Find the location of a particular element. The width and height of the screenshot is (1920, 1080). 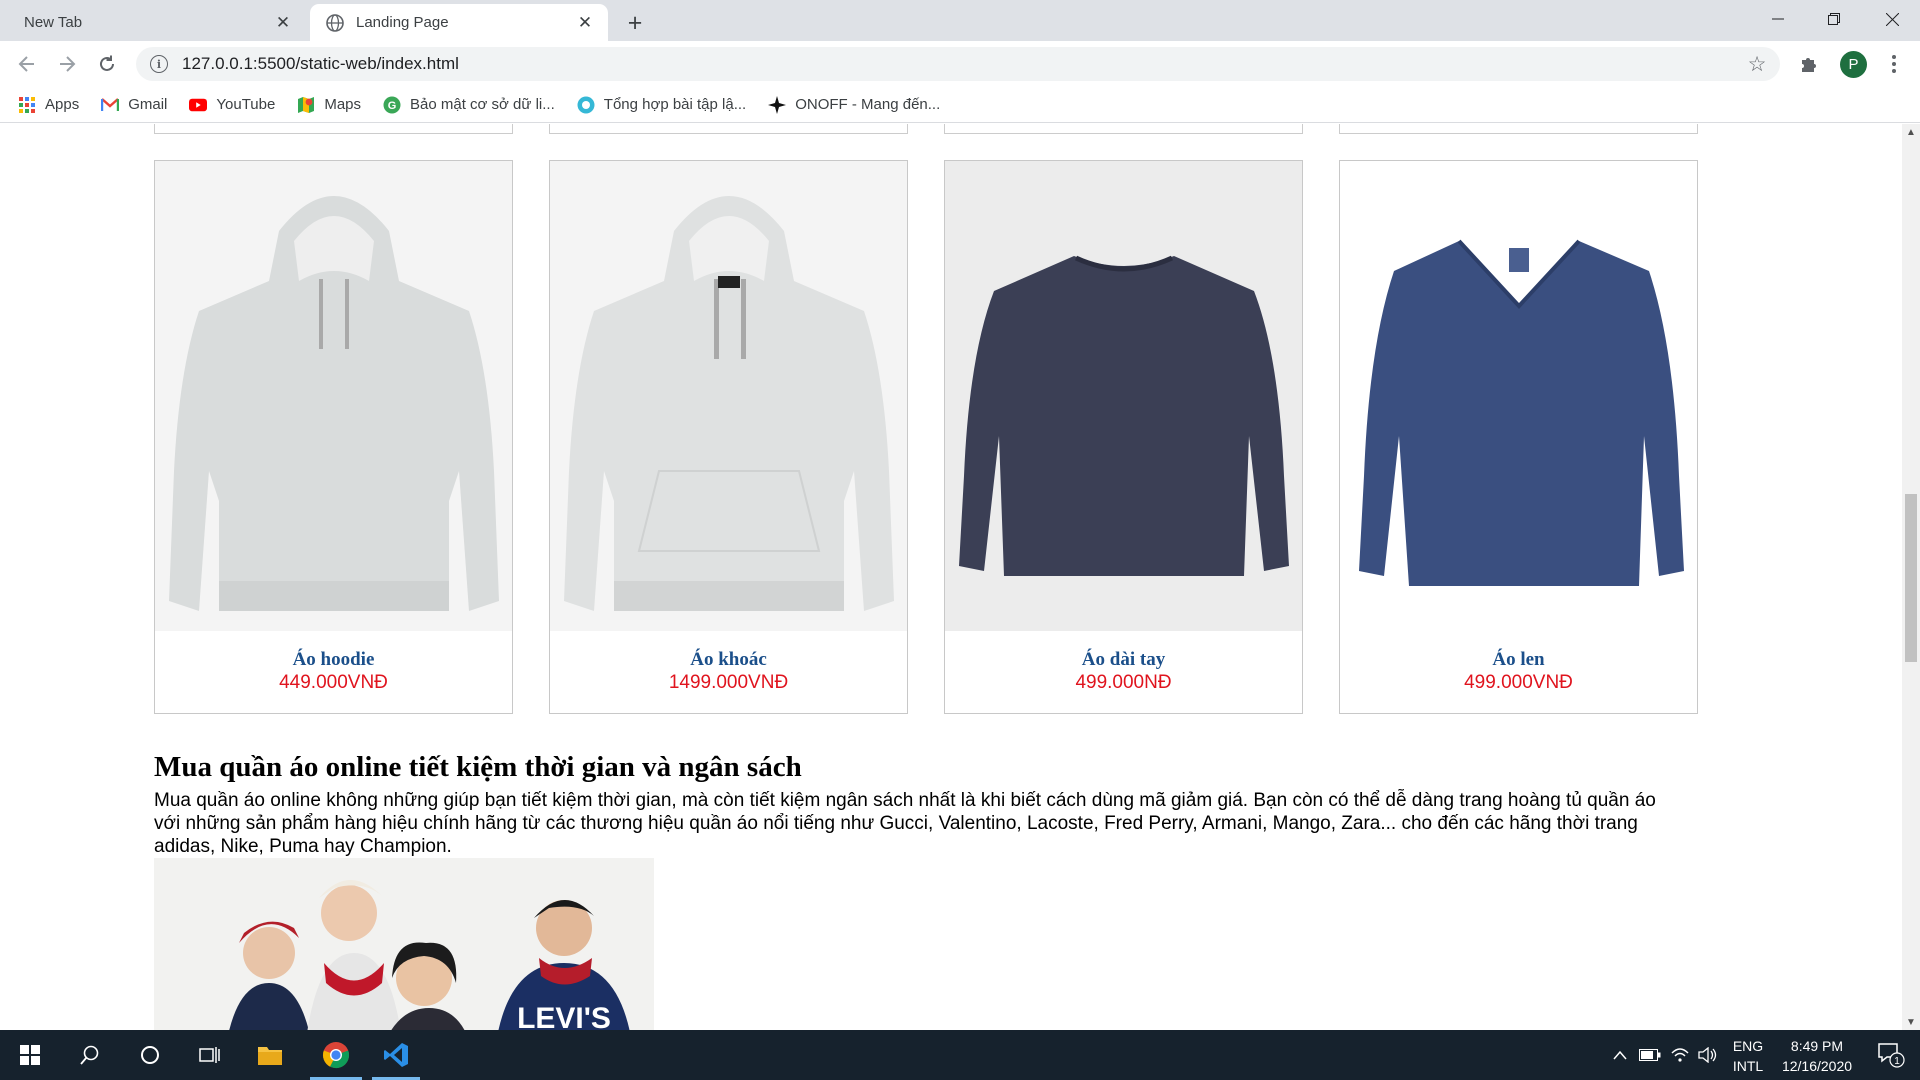

product-price: 1499.000VNĐ is located at coordinates (728, 682).